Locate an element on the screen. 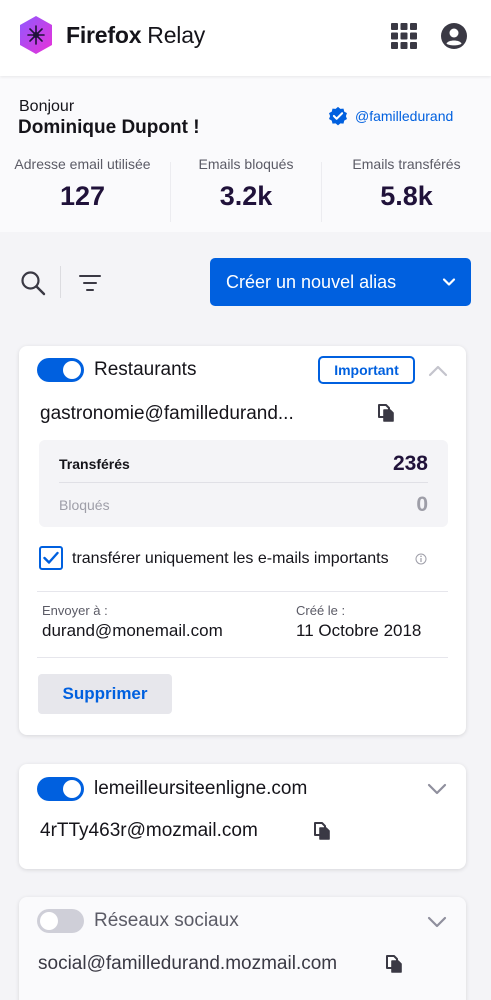  send-to-value: durand@monemail.com is located at coordinates (132, 630).